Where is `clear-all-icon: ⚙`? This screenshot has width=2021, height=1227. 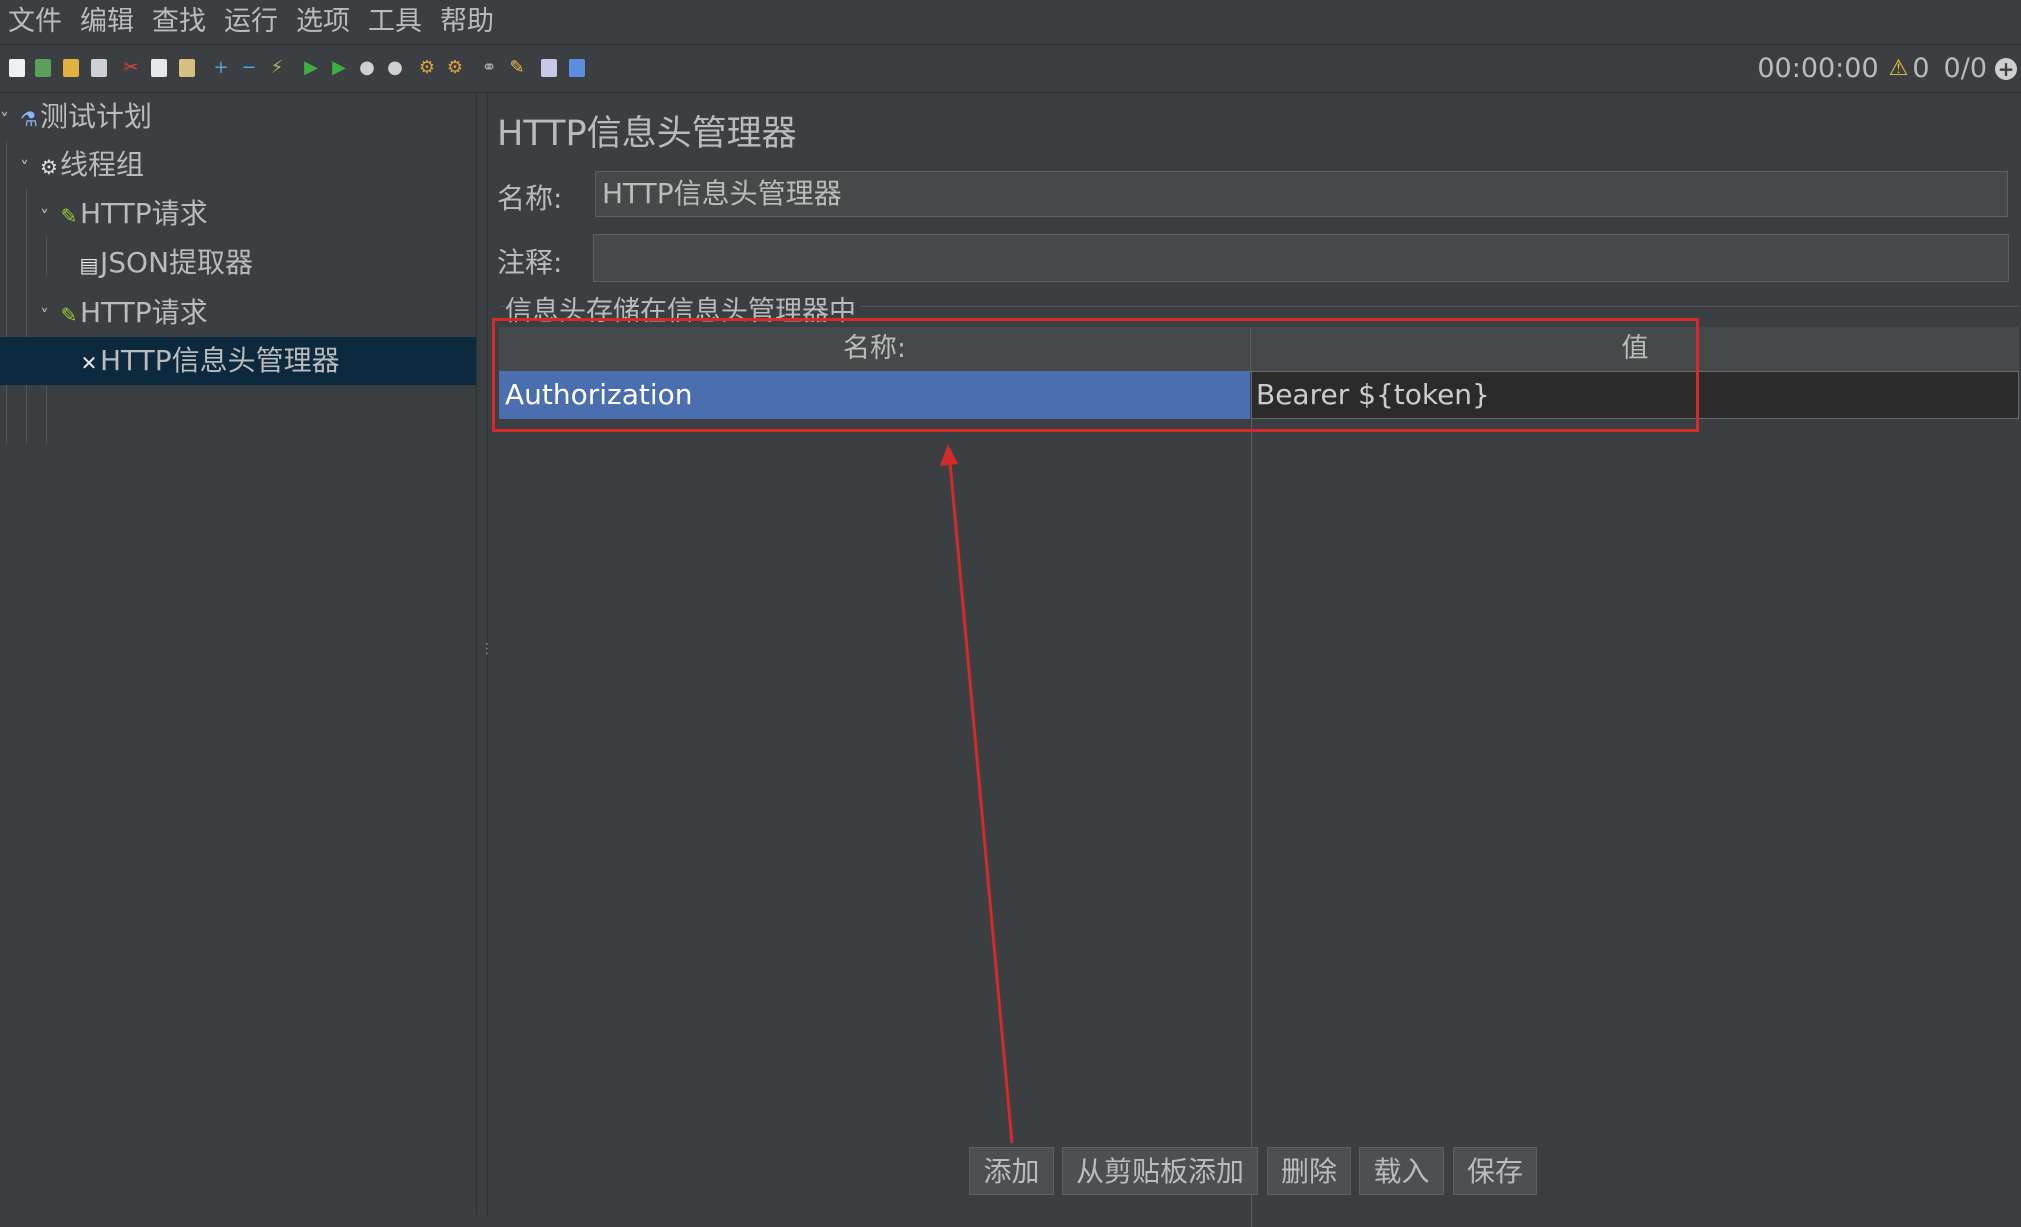
clear-all-icon: ⚙ is located at coordinates (455, 68).